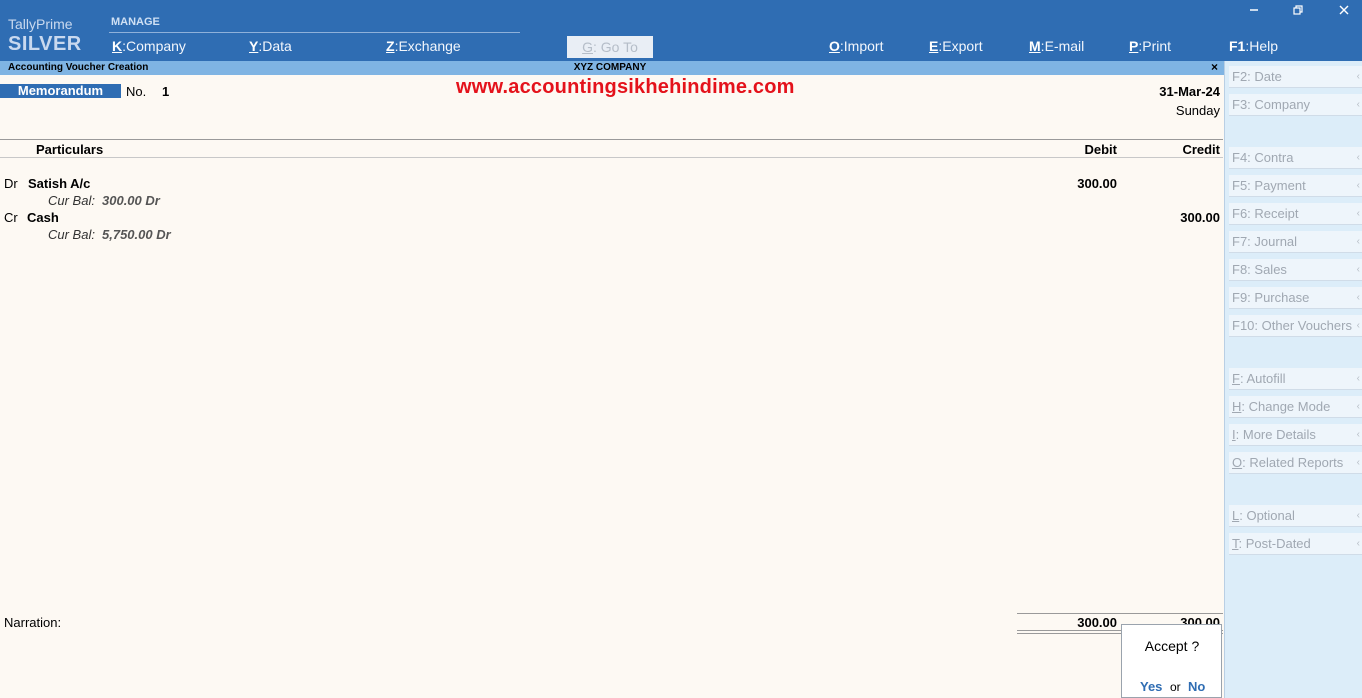 The height and width of the screenshot is (698, 1362). What do you see at coordinates (60, 91) in the screenshot?
I see `voucher-type-badge: Memorandum` at bounding box center [60, 91].